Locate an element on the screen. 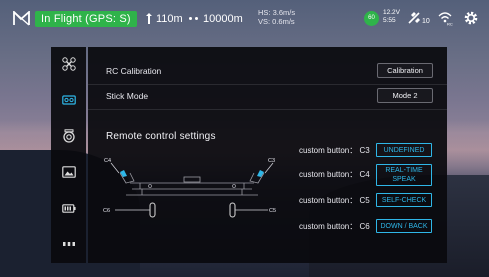  remote-controller-diagram: C4 C3 C6 C5 is located at coordinates (189, 188).